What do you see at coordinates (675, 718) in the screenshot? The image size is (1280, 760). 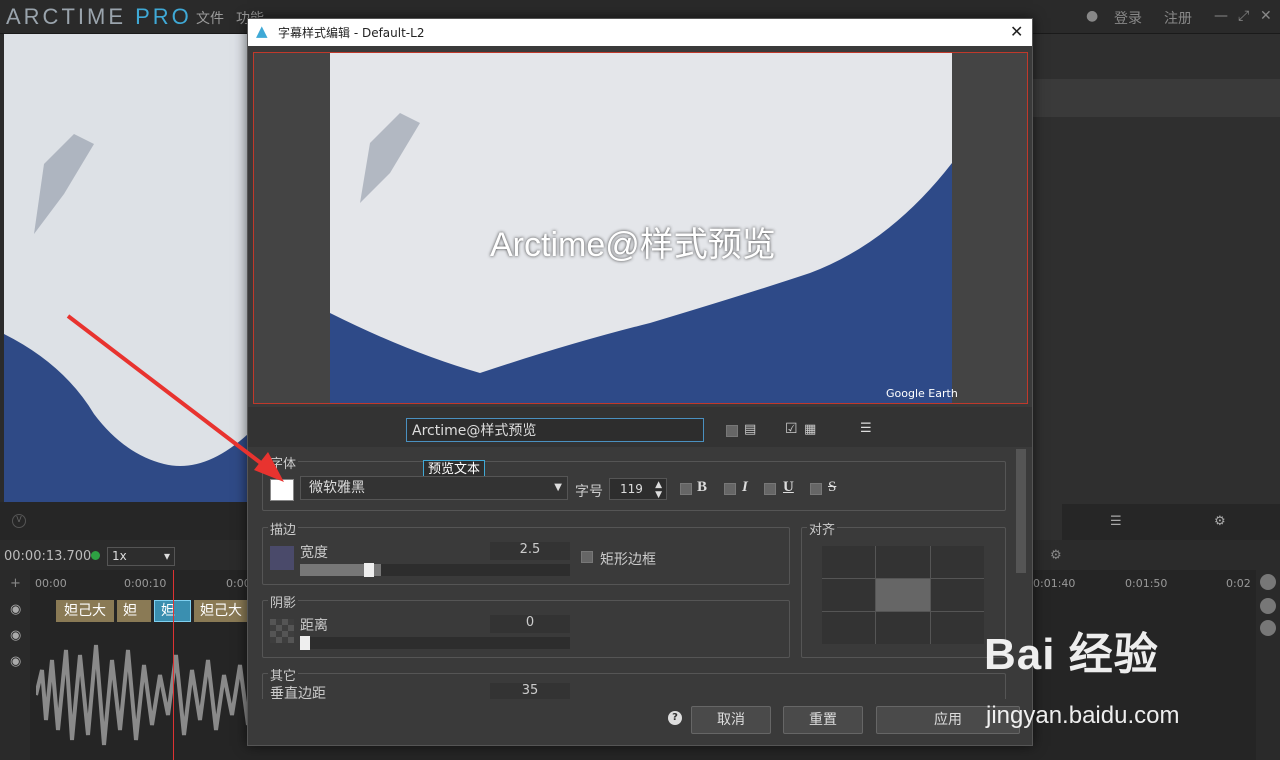 I see `help-icon: ?` at bounding box center [675, 718].